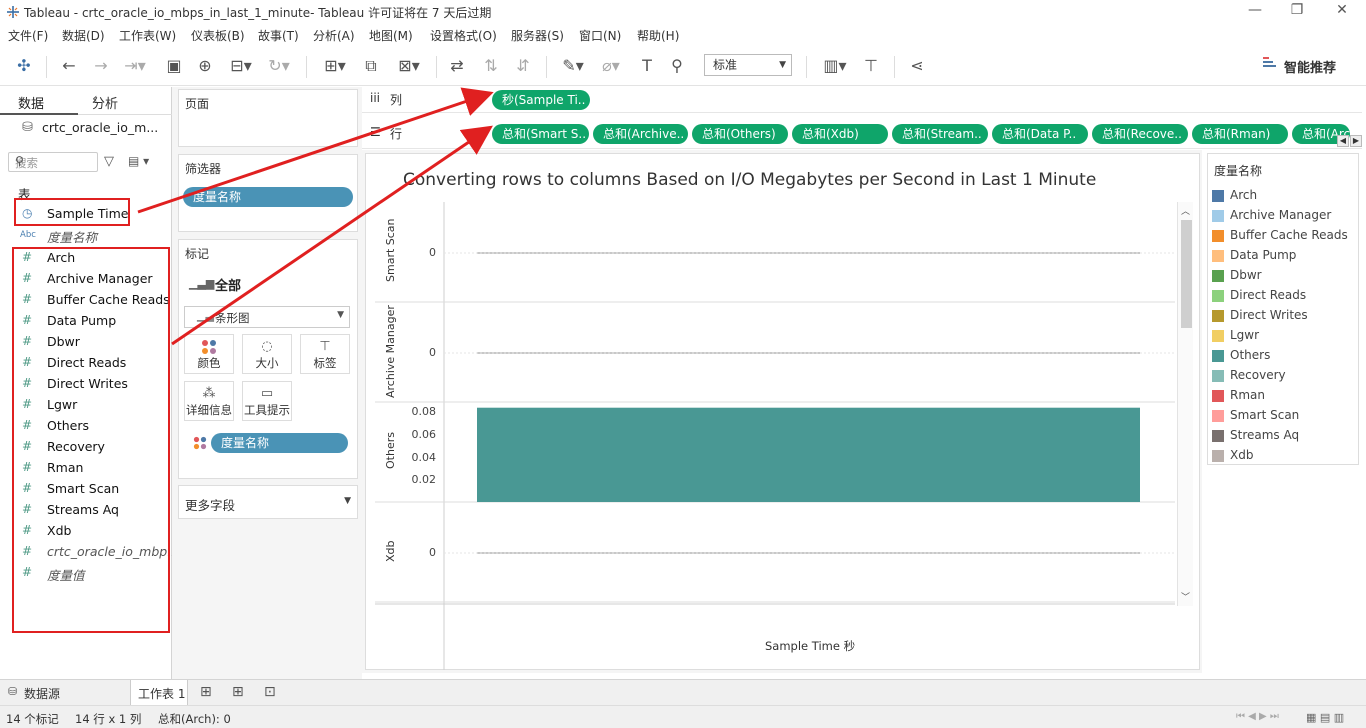  Describe the element at coordinates (677, 66) in the screenshot. I see `fix-axes-icon: ⚲` at that location.